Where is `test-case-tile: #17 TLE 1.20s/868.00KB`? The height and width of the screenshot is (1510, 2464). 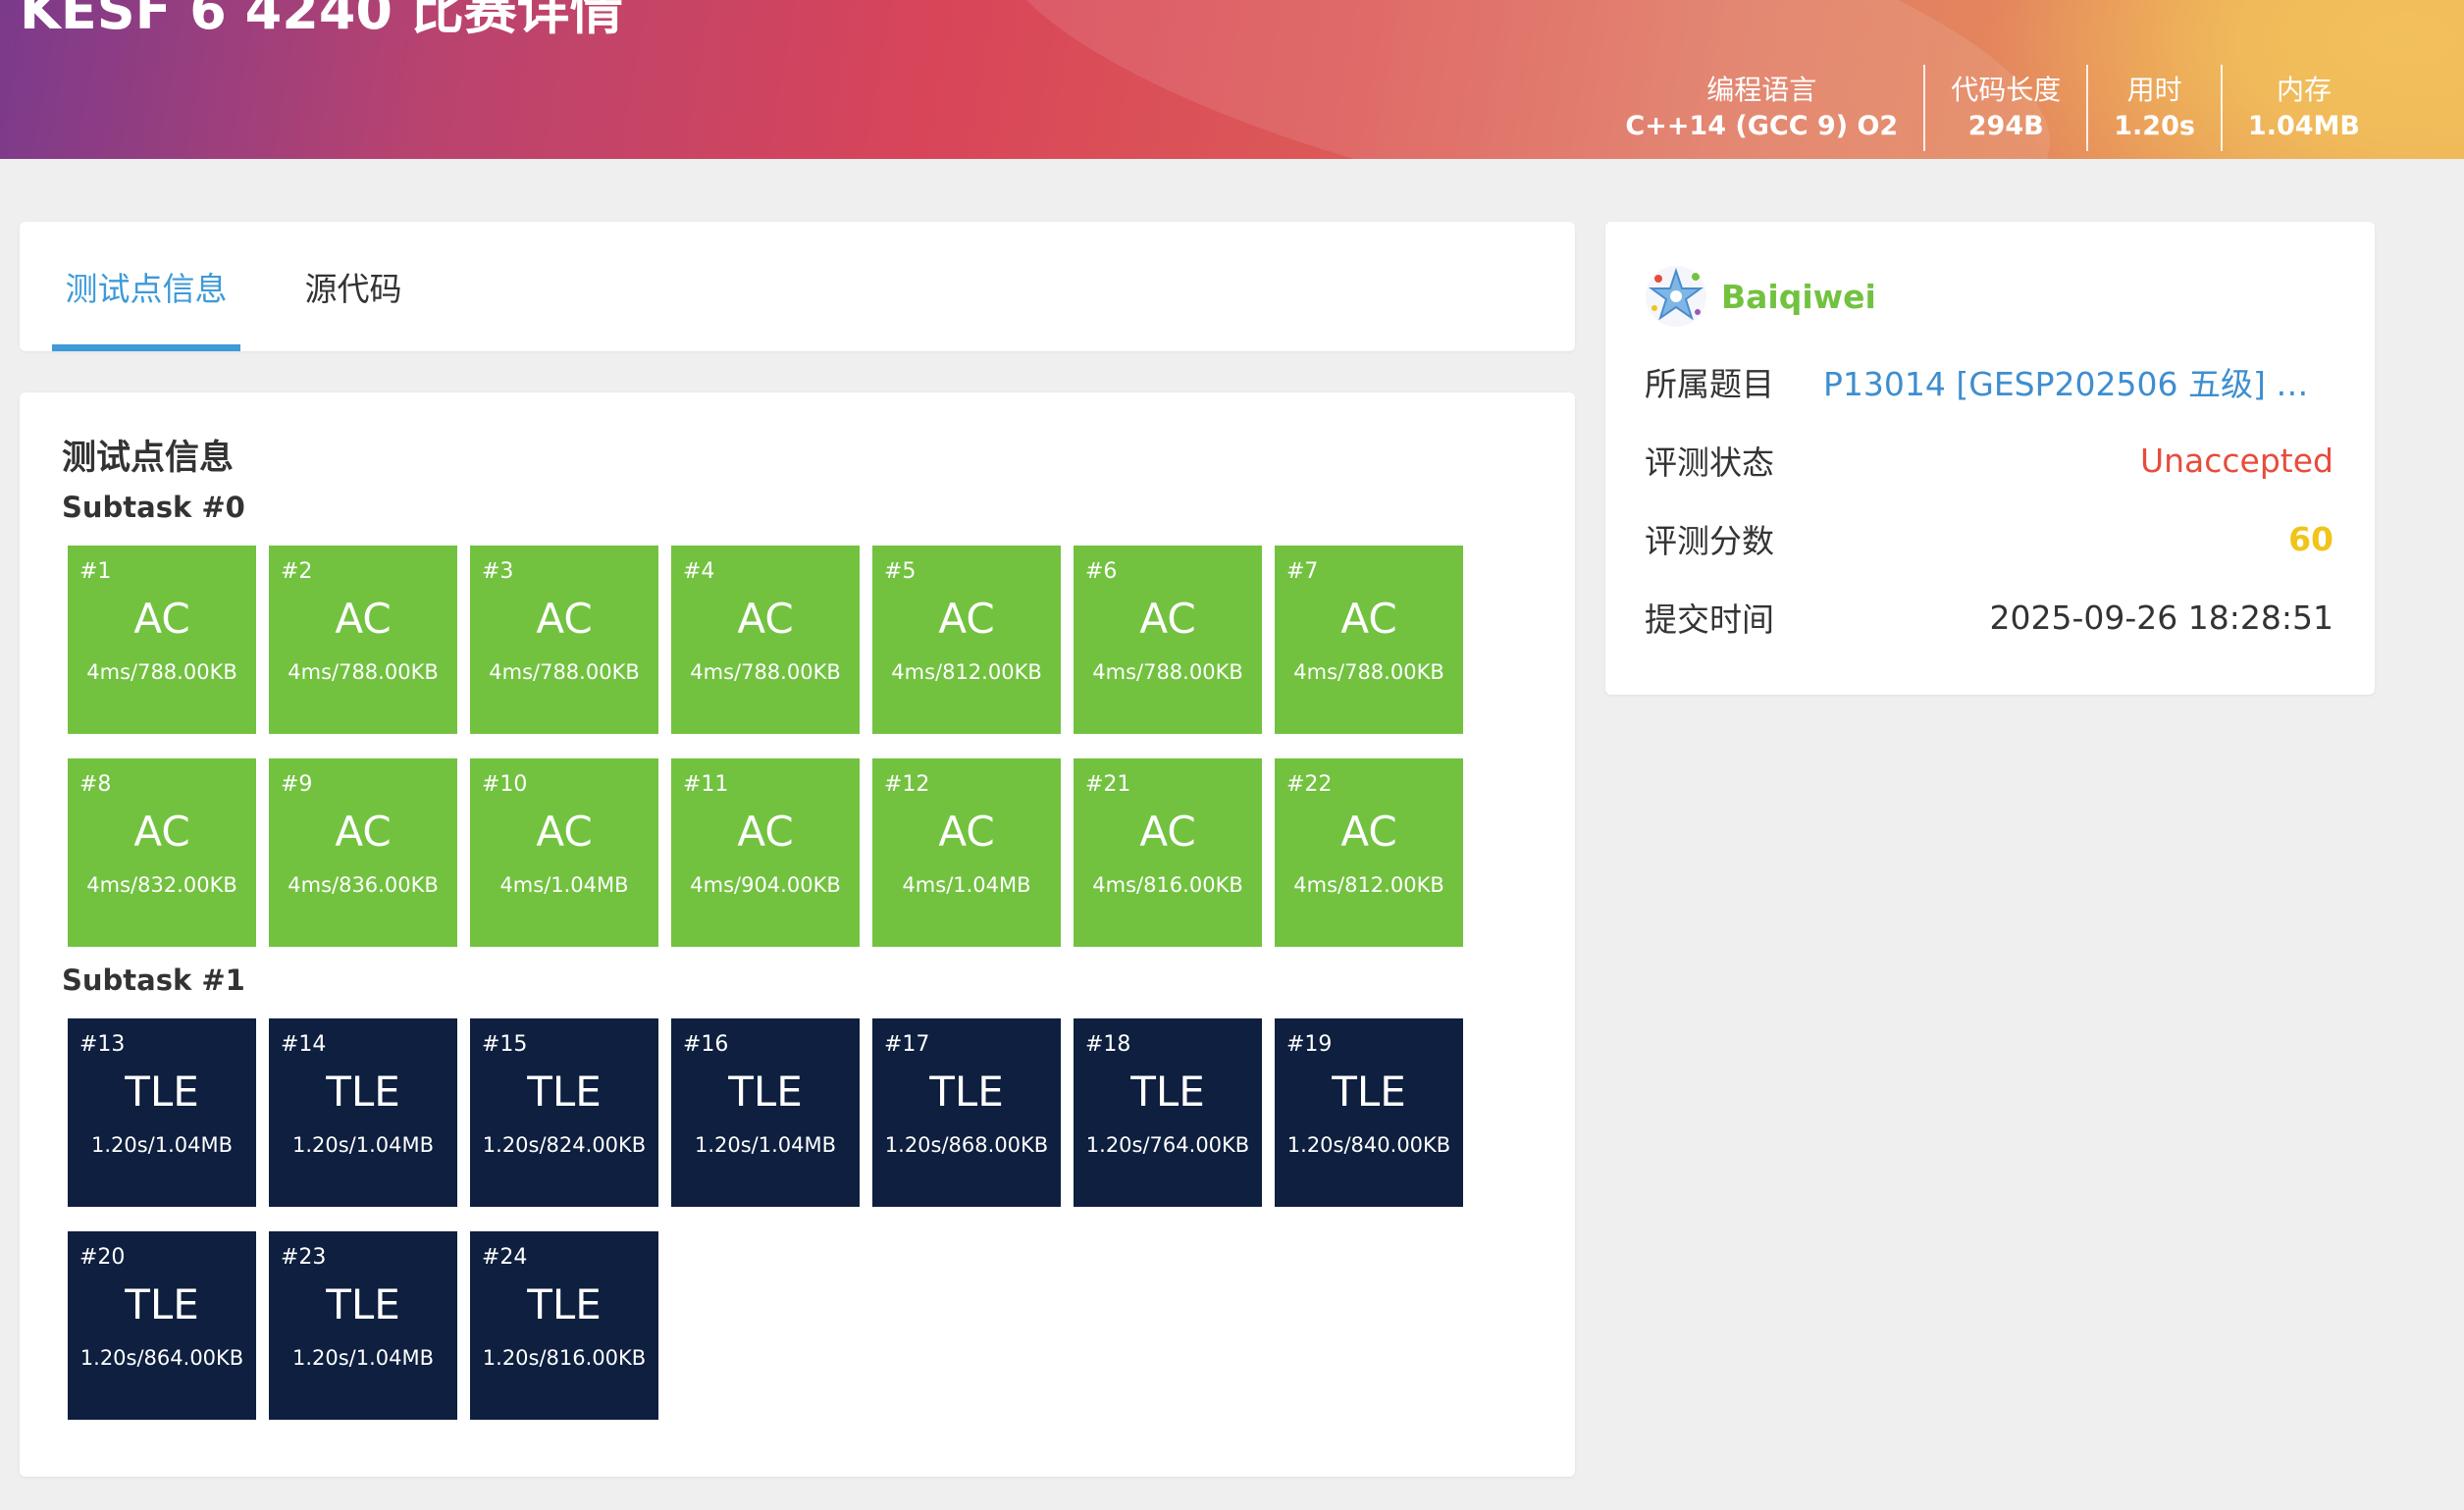
test-case-tile: #17 TLE 1.20s/868.00KB is located at coordinates (966, 1112).